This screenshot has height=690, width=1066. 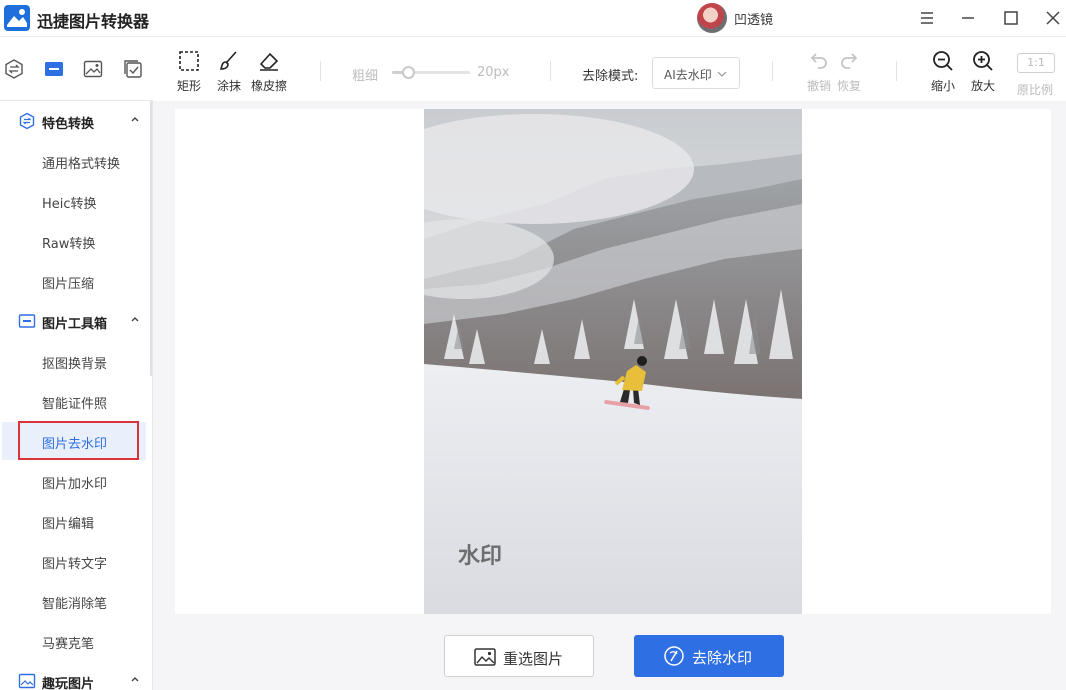 What do you see at coordinates (753, 18) in the screenshot?
I see `username: 凹透镜` at bounding box center [753, 18].